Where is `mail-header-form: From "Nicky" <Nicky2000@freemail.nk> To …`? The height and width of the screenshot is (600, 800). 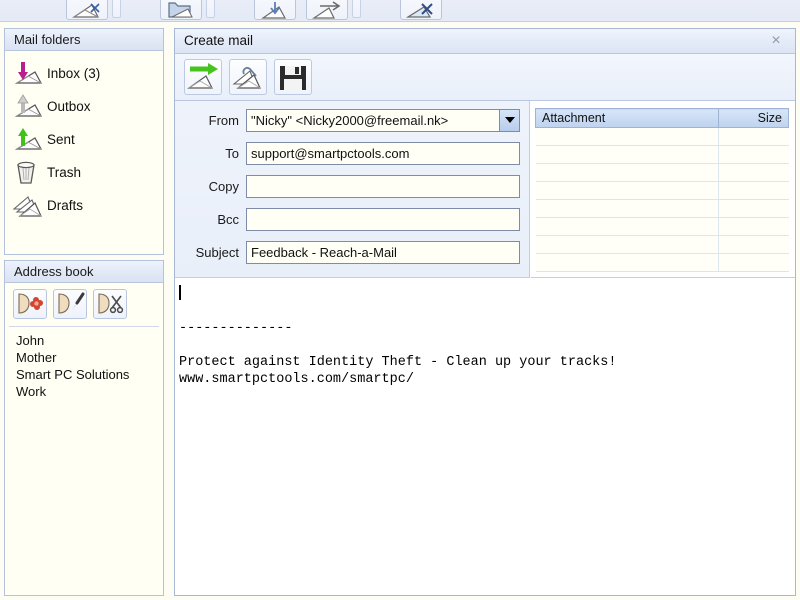
mail-header-form: From "Nicky" <Nicky2000@freemail.nk> To … is located at coordinates (352, 189).